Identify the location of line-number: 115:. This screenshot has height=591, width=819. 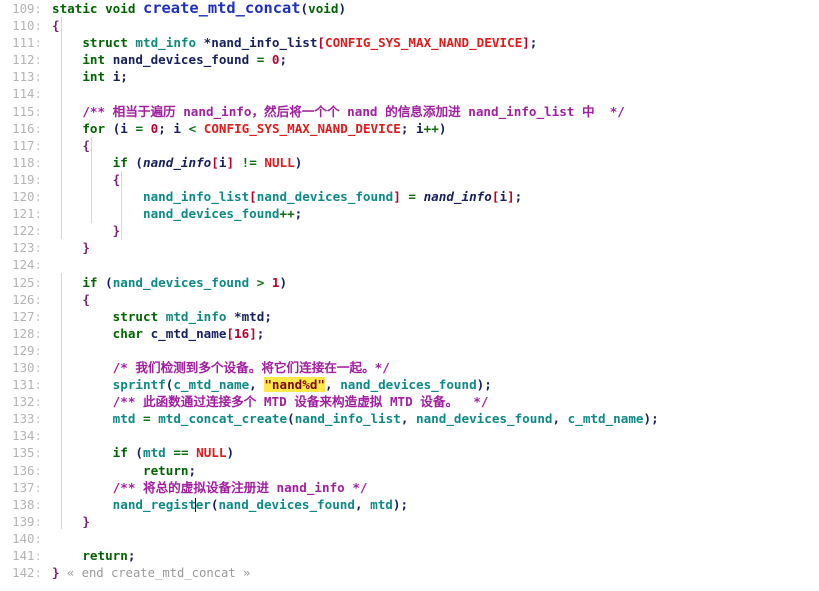
(27, 111).